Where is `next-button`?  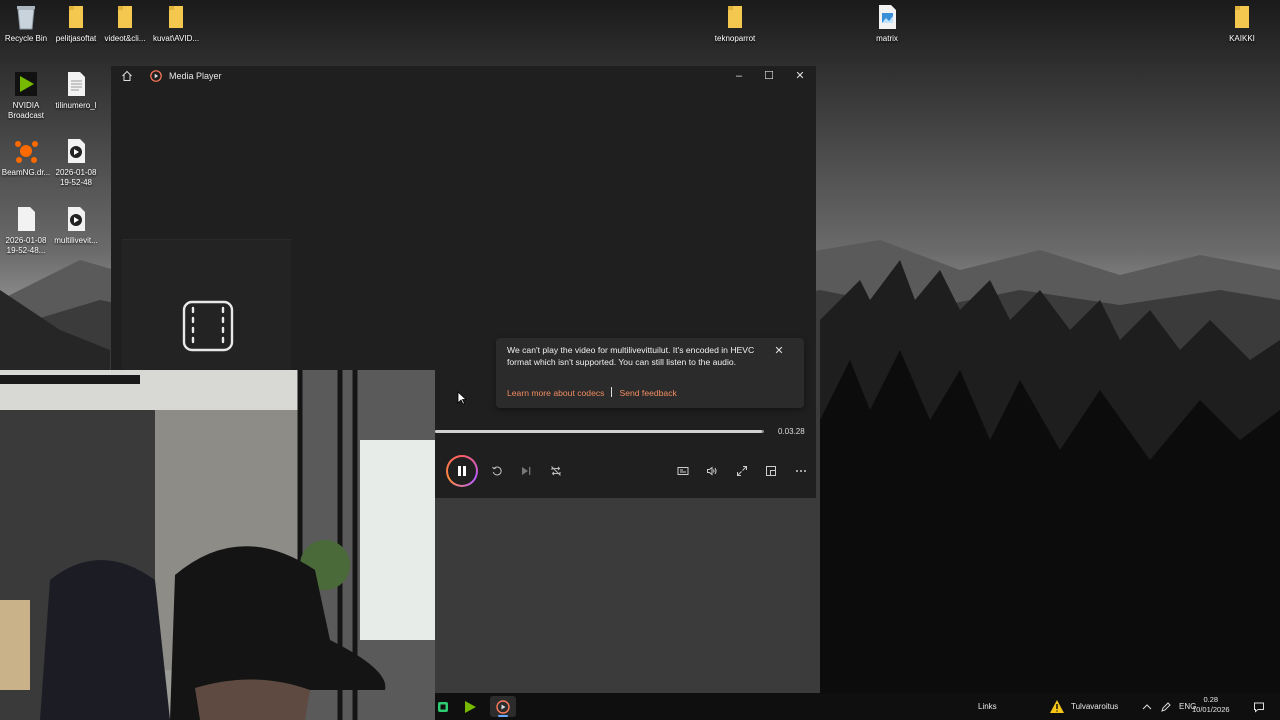 next-button is located at coordinates (526, 471).